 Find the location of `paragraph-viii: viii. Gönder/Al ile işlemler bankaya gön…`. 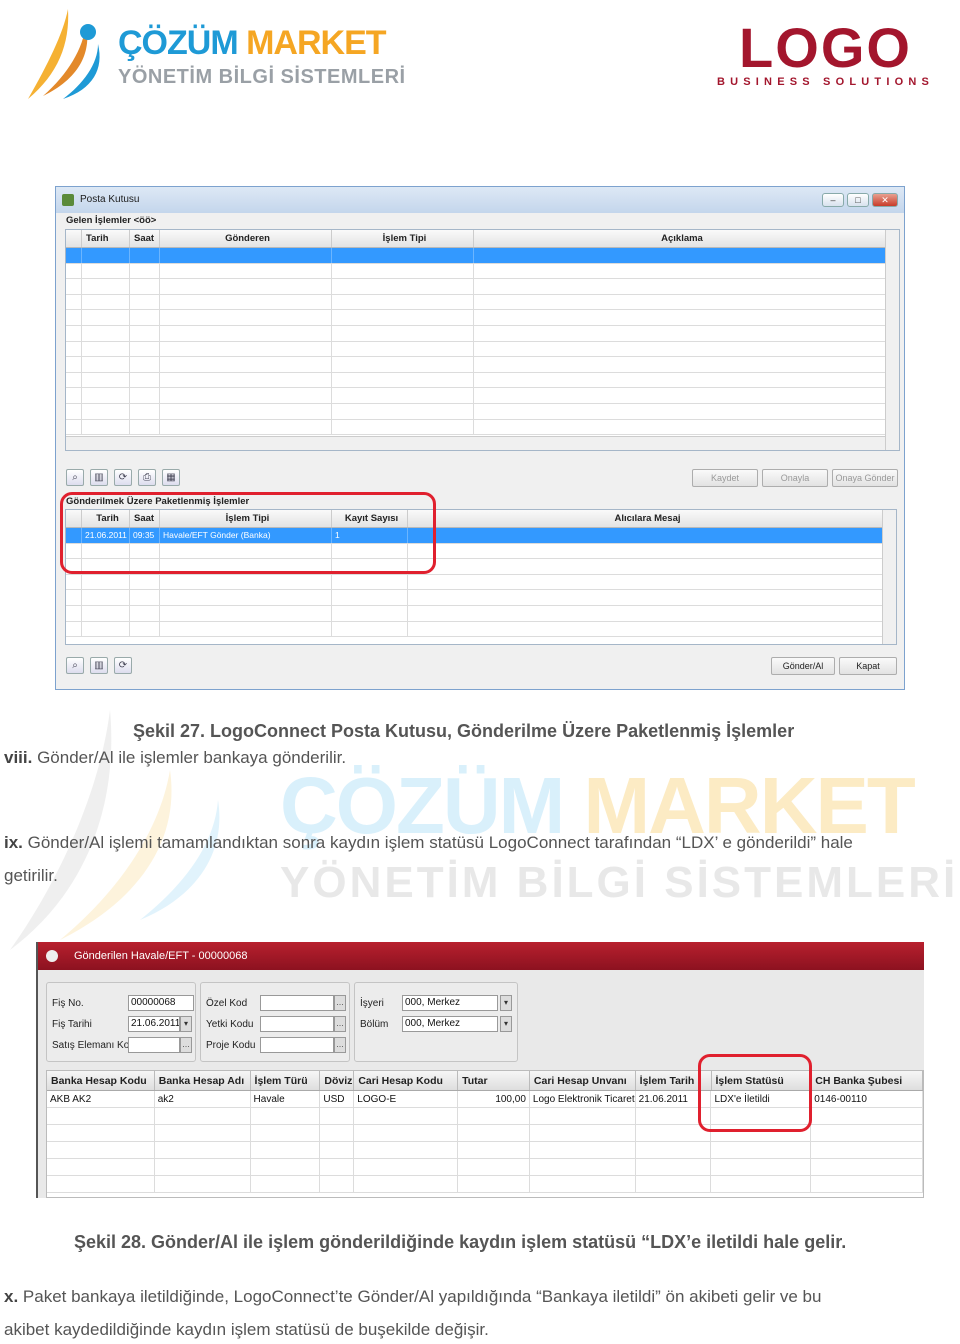

paragraph-viii: viii. Gönder/Al ile işlemler bankaya gön… is located at coordinates (175, 757).